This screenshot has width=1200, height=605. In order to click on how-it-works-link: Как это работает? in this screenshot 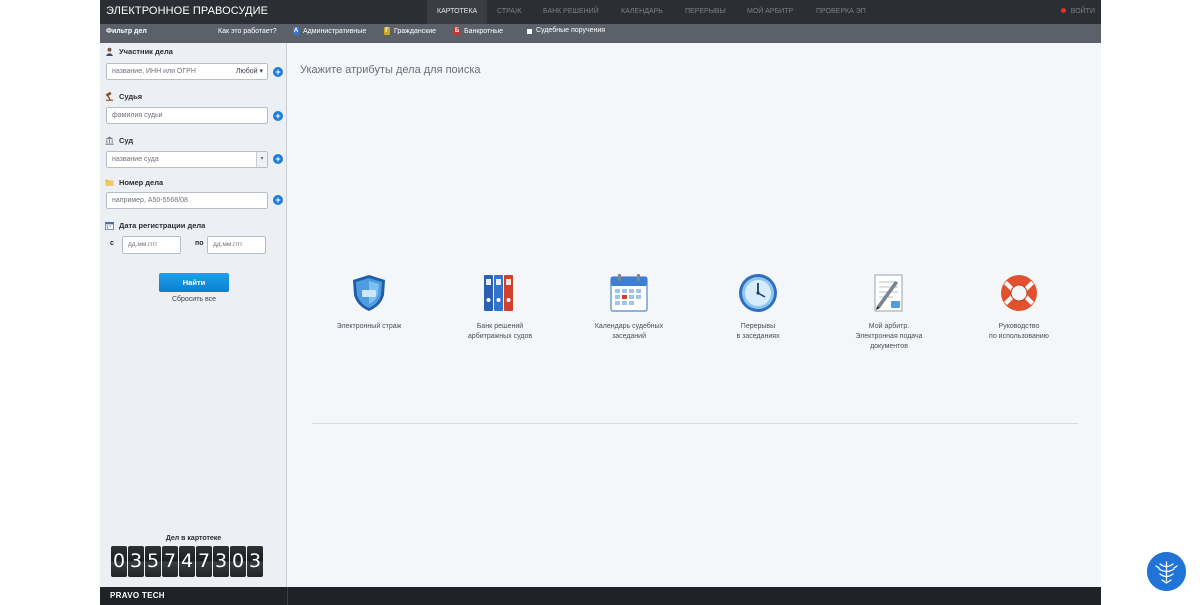, I will do `click(247, 31)`.